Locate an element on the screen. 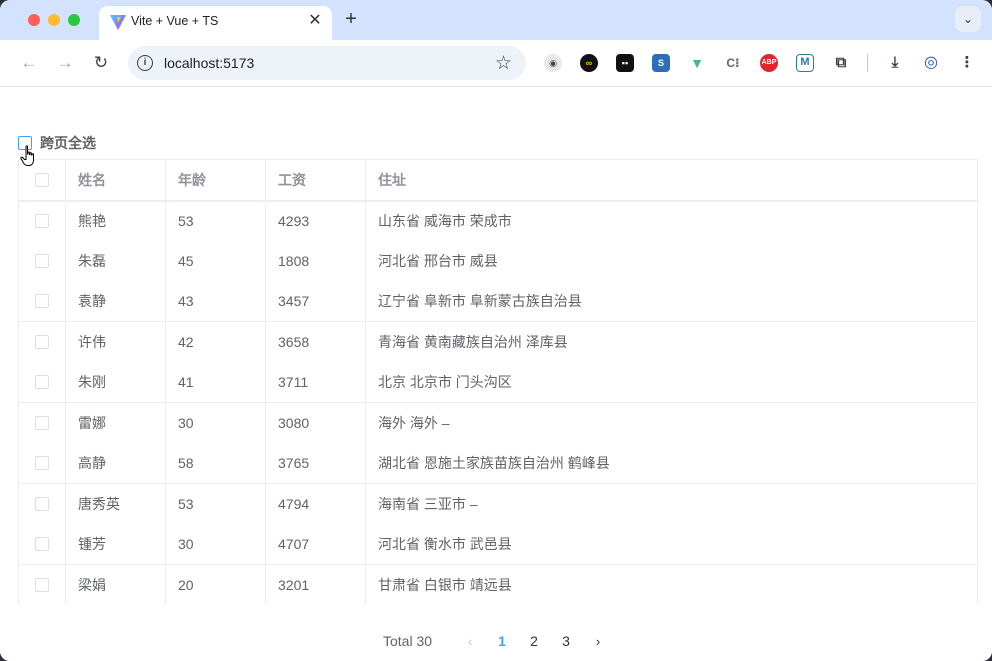  table-row: 高静 58 3765 湖北省 恩施土家族苗族自治州 鹤峰县 is located at coordinates (498, 463).